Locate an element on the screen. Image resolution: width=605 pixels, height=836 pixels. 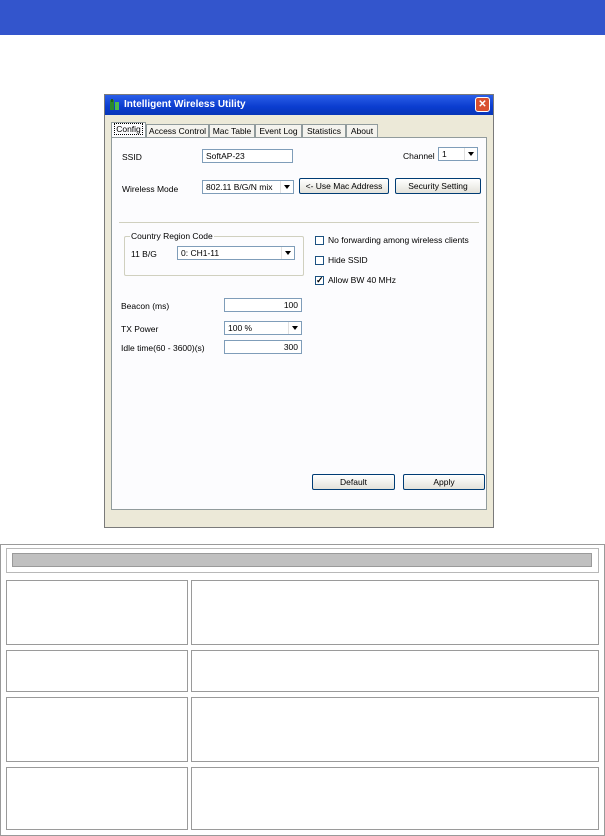
page-header-bar is located at coordinates (302, 17).